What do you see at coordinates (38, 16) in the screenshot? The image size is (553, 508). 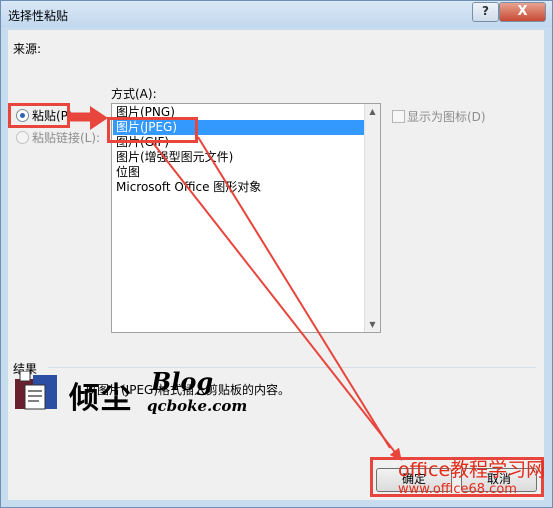 I see `dialog-title: 选择性粘贴` at bounding box center [38, 16].